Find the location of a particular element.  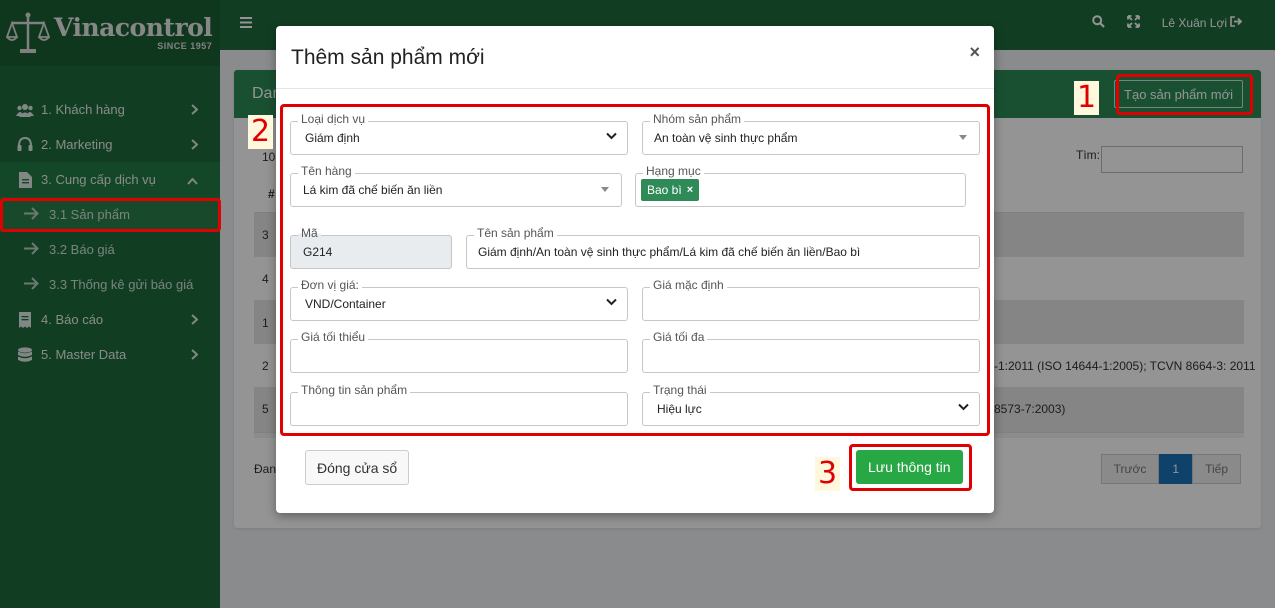

annotation-box-create is located at coordinates (1184, 94).